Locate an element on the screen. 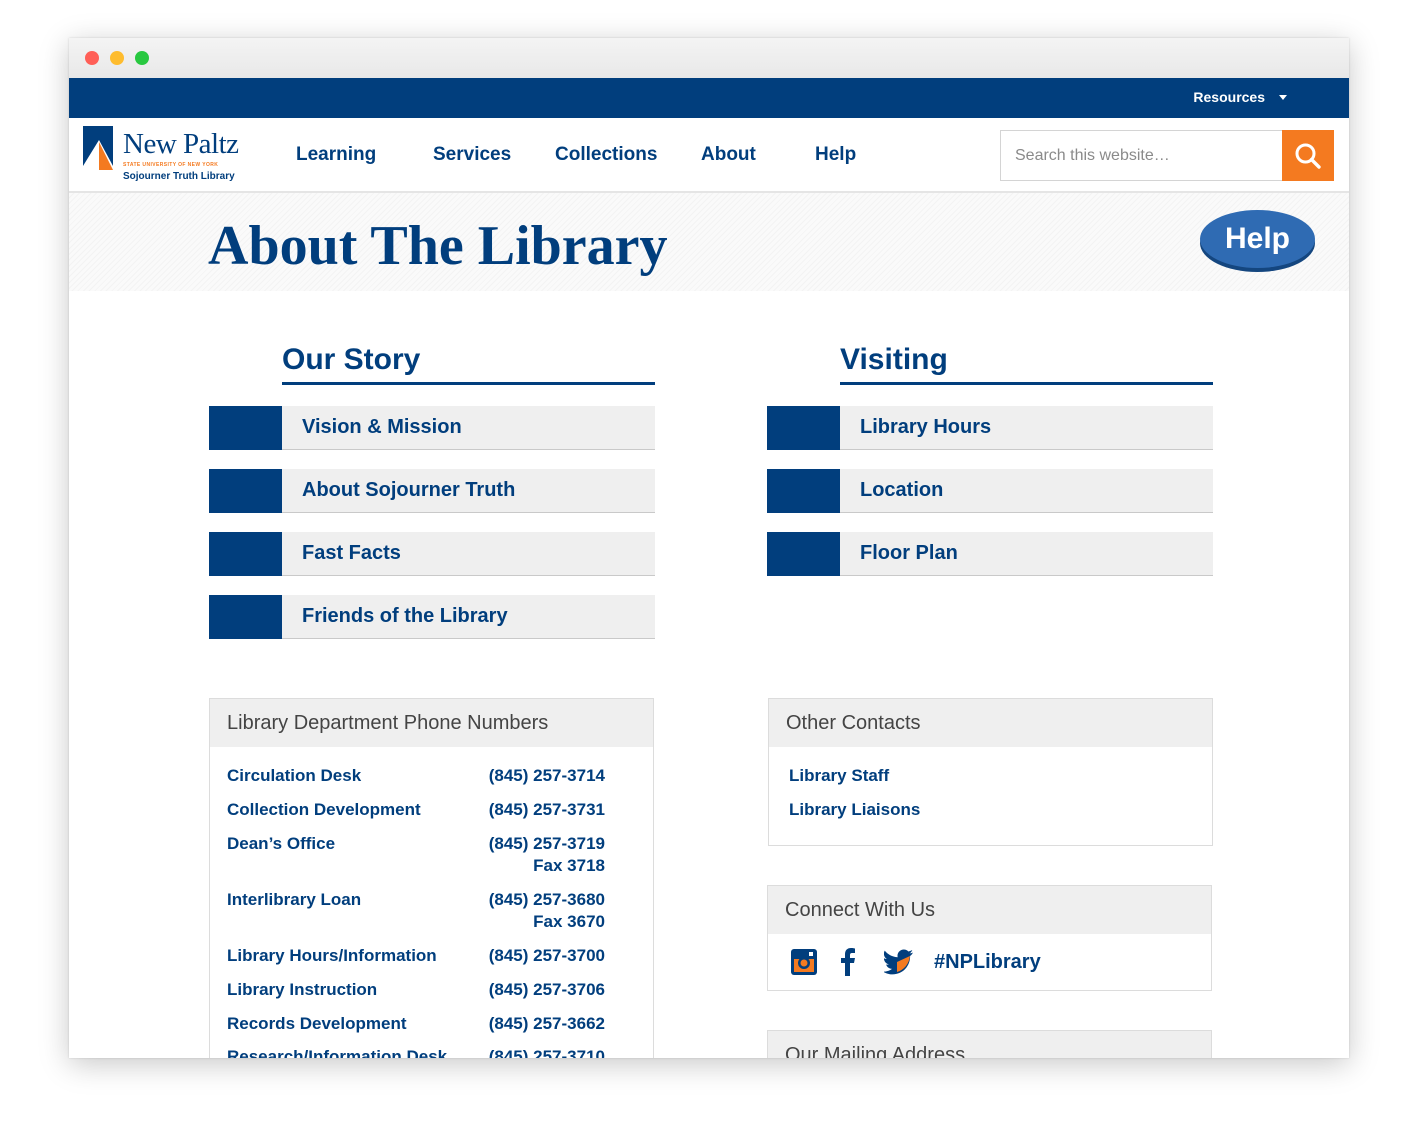  link-label: Floor Plan is located at coordinates (909, 553).